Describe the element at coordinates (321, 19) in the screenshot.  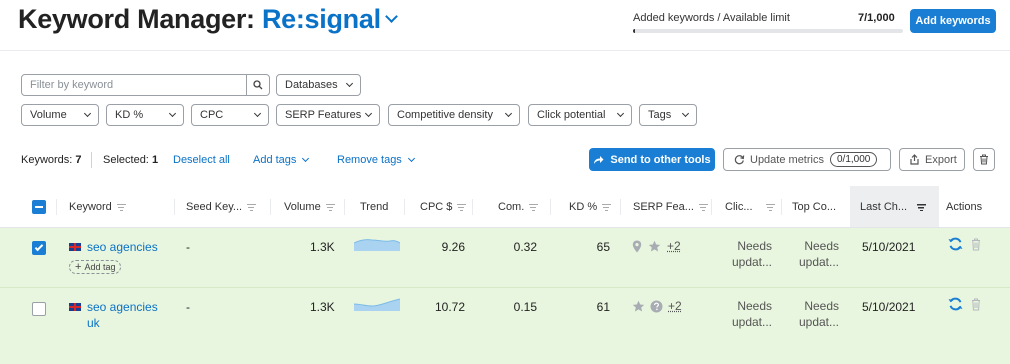
I see `project-name: Re:signal` at that location.